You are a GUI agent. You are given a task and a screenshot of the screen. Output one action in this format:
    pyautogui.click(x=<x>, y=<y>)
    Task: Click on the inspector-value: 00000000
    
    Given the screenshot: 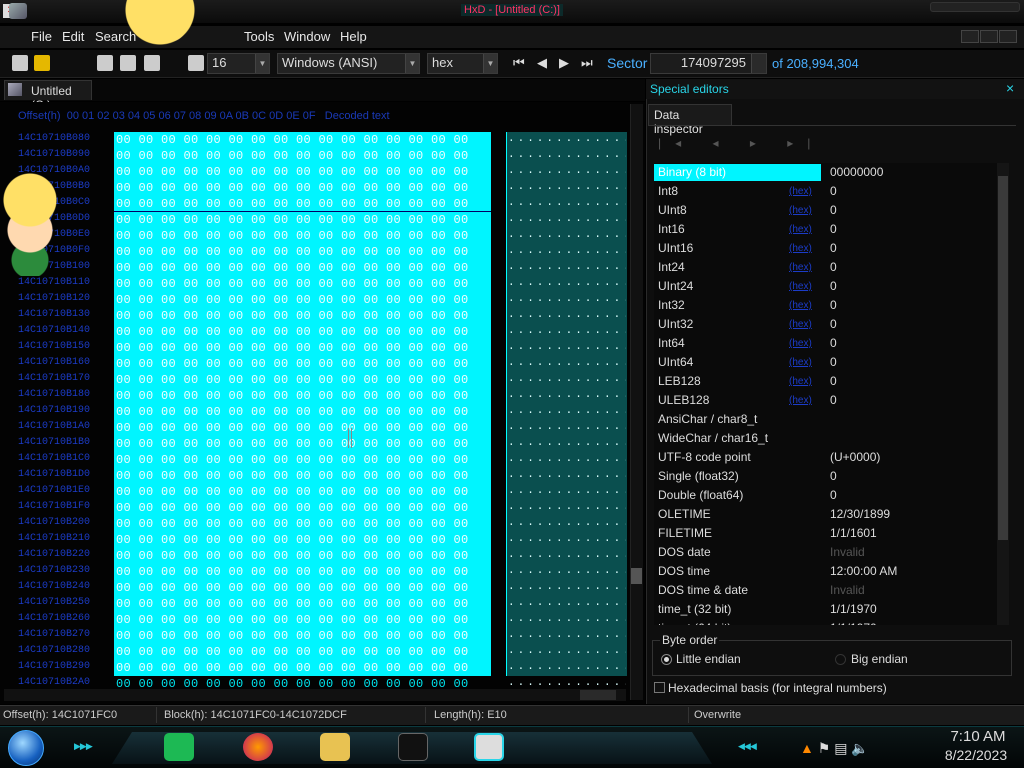 What is the action you would take?
    pyautogui.click(x=856, y=172)
    